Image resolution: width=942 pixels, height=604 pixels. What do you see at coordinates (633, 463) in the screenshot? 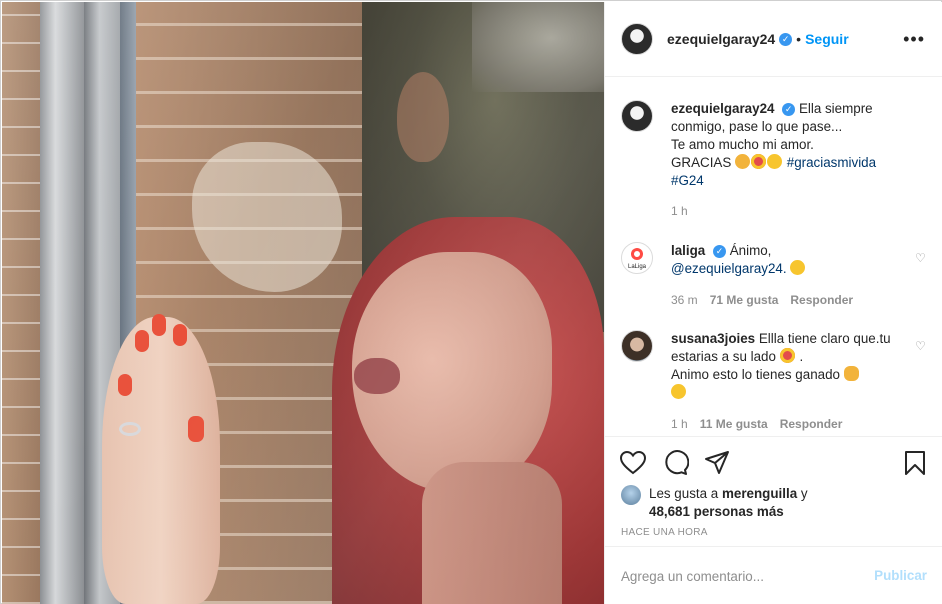
I see `heart-icon` at bounding box center [633, 463].